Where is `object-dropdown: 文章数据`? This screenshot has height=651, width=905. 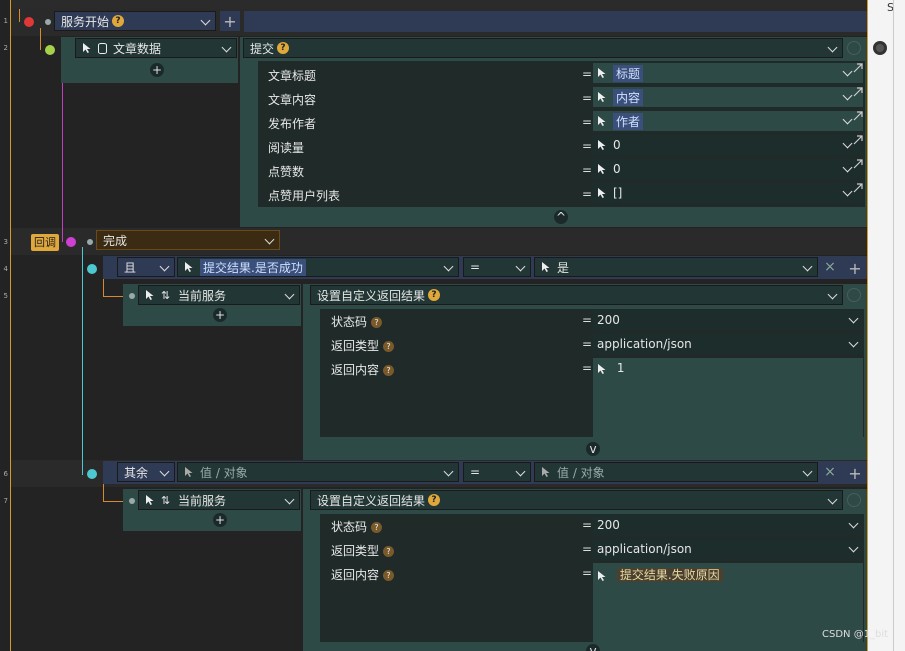
object-dropdown: 文章数据 is located at coordinates (156, 48).